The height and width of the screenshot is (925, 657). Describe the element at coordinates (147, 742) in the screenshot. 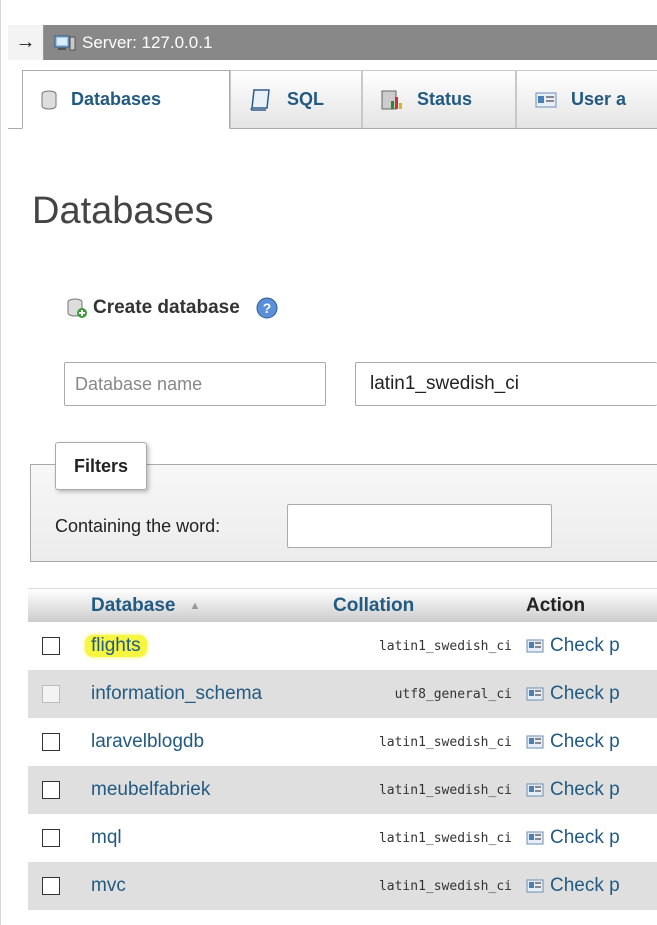

I see `database-name-link: laravelblogdb` at that location.